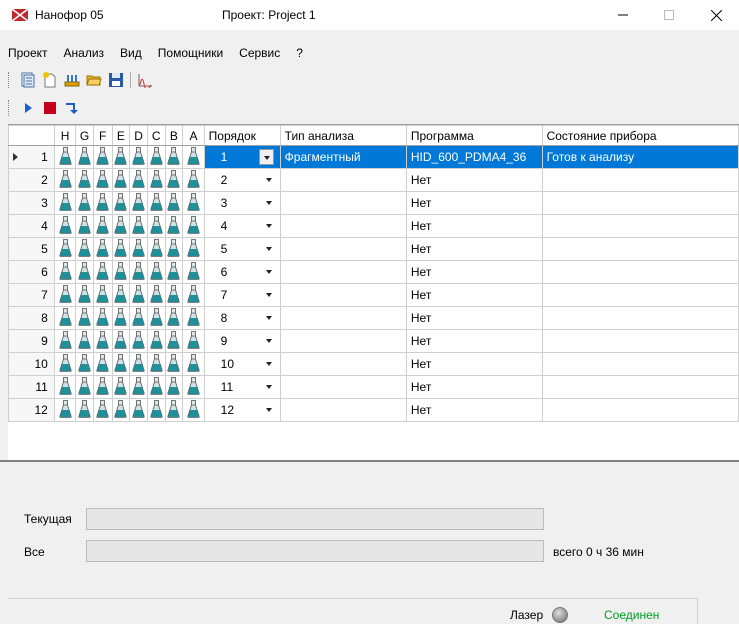  I want to click on order-dropdown: 2, so click(242, 180).